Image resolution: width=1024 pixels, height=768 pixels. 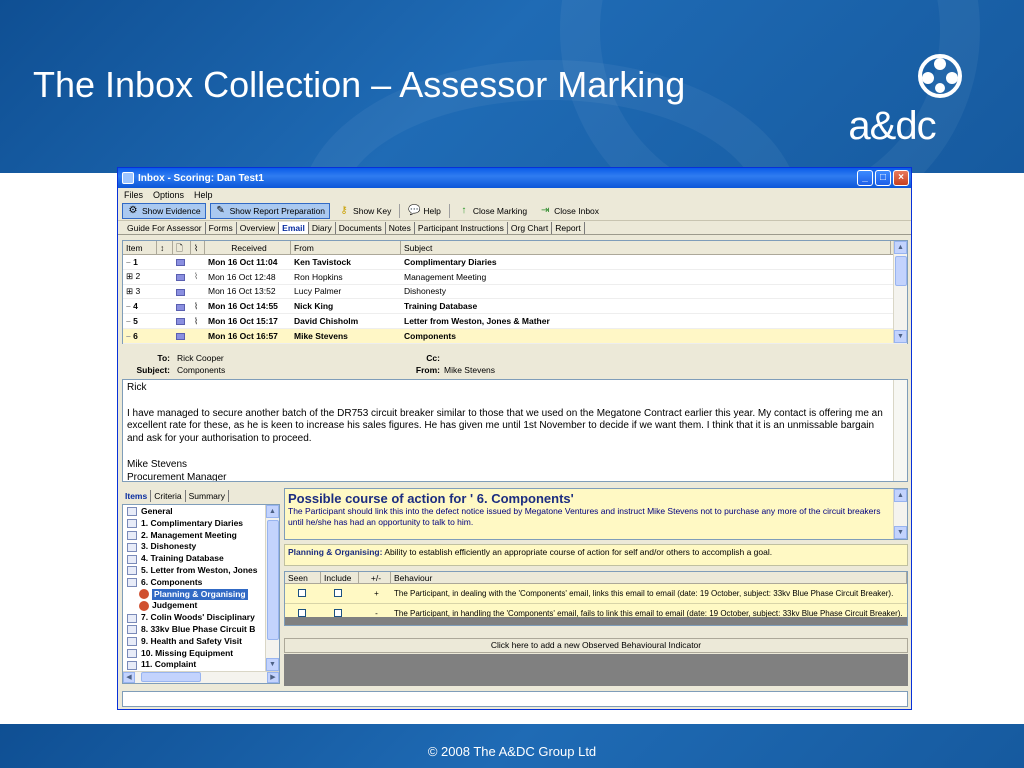 I want to click on col-subject: Subject, so click(x=646, y=247).